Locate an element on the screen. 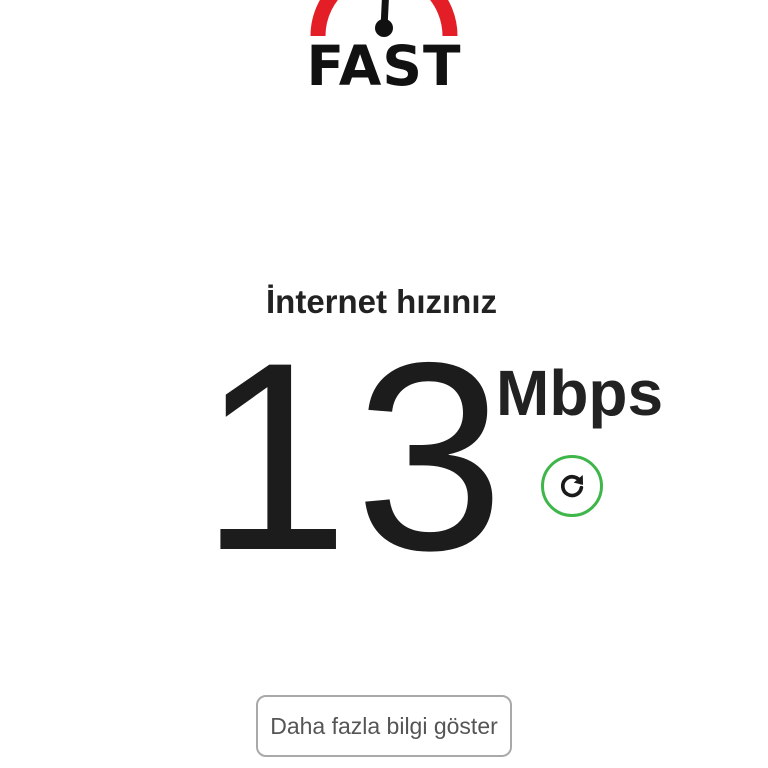 This screenshot has width=768, height=768. more-info-button: Daha fazla bilgi göster is located at coordinates (384, 726).